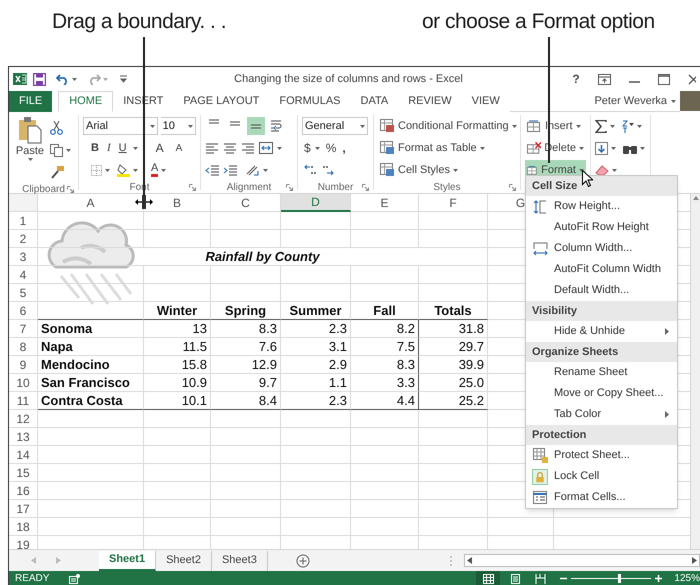 The height and width of the screenshot is (585, 700). I want to click on decrease-indent-icon, so click(212, 170).